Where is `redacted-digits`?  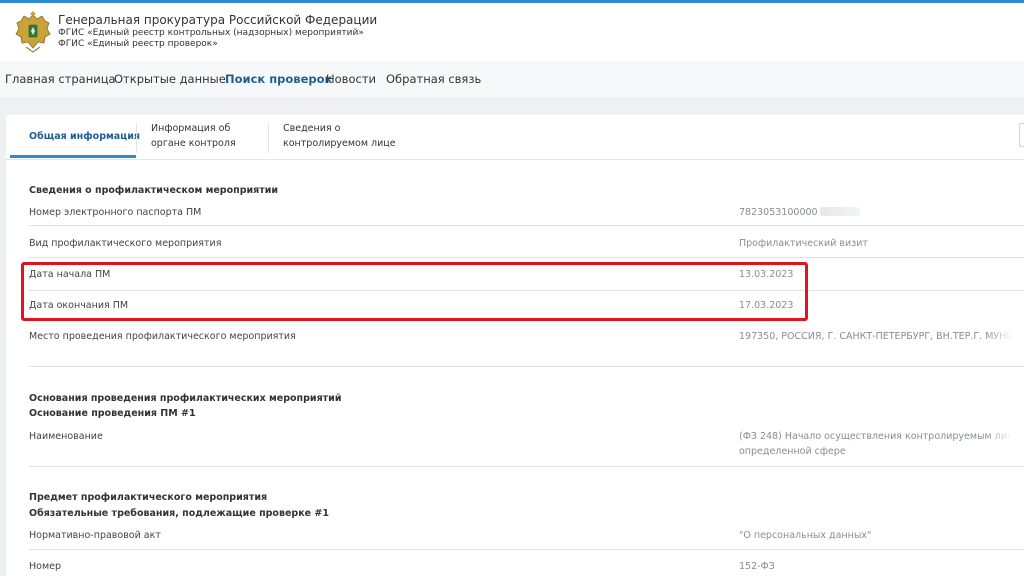
redacted-digits is located at coordinates (839, 211).